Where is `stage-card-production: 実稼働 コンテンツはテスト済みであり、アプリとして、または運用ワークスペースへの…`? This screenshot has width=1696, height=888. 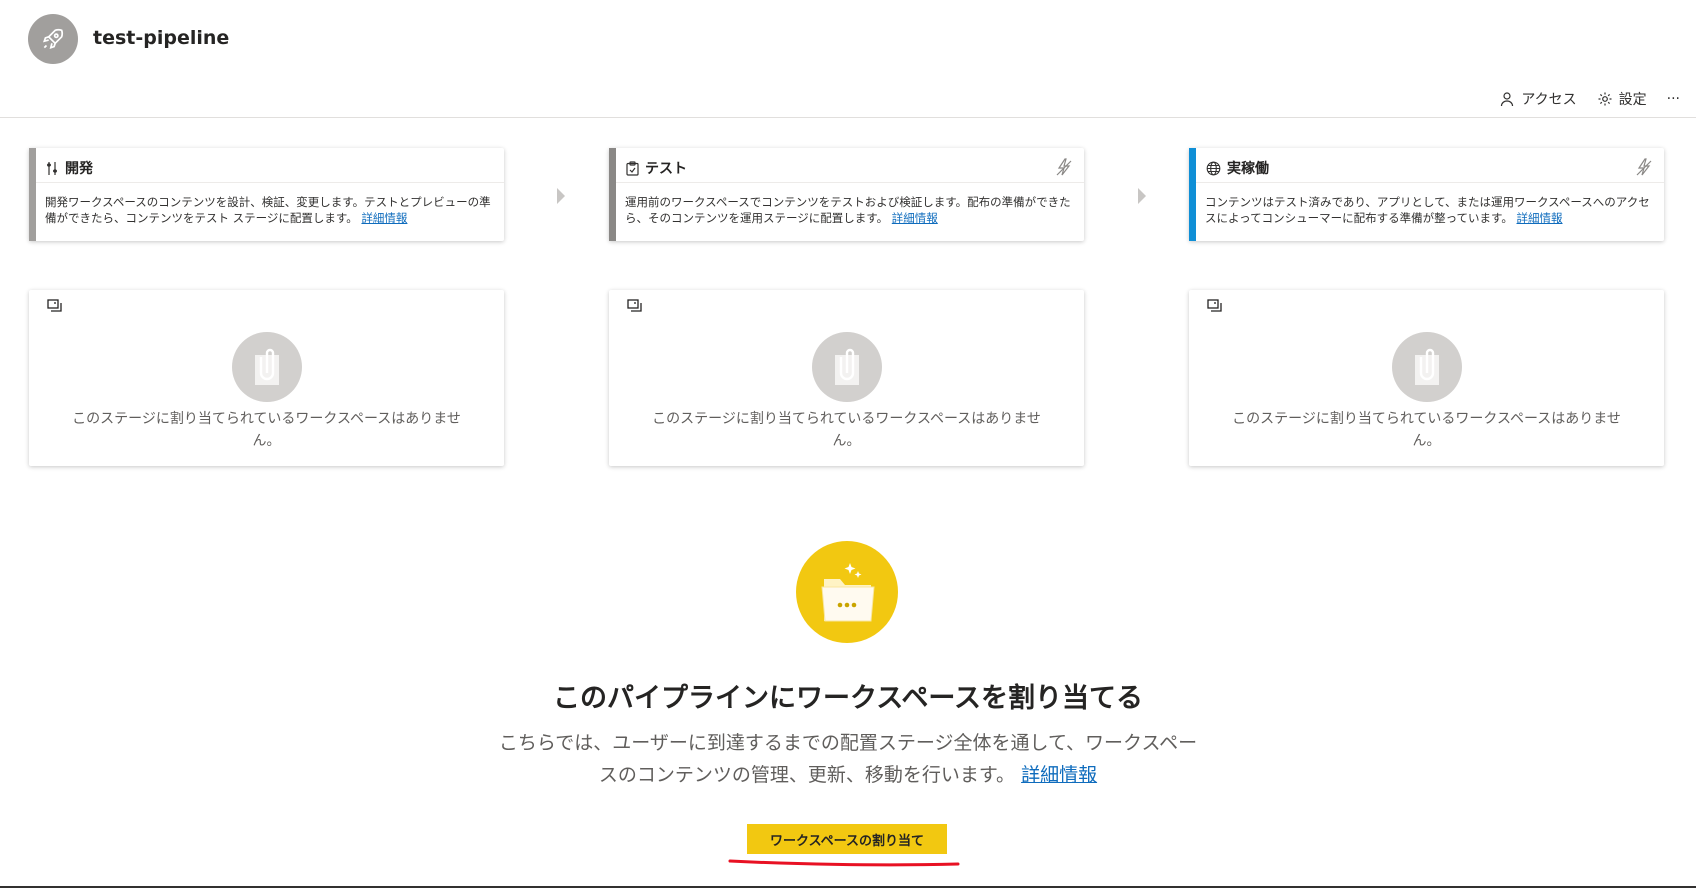 stage-card-production: 実稼働 コンテンツはテスト済みであり、アプリとして、または運用ワークスペースへの… is located at coordinates (1426, 194).